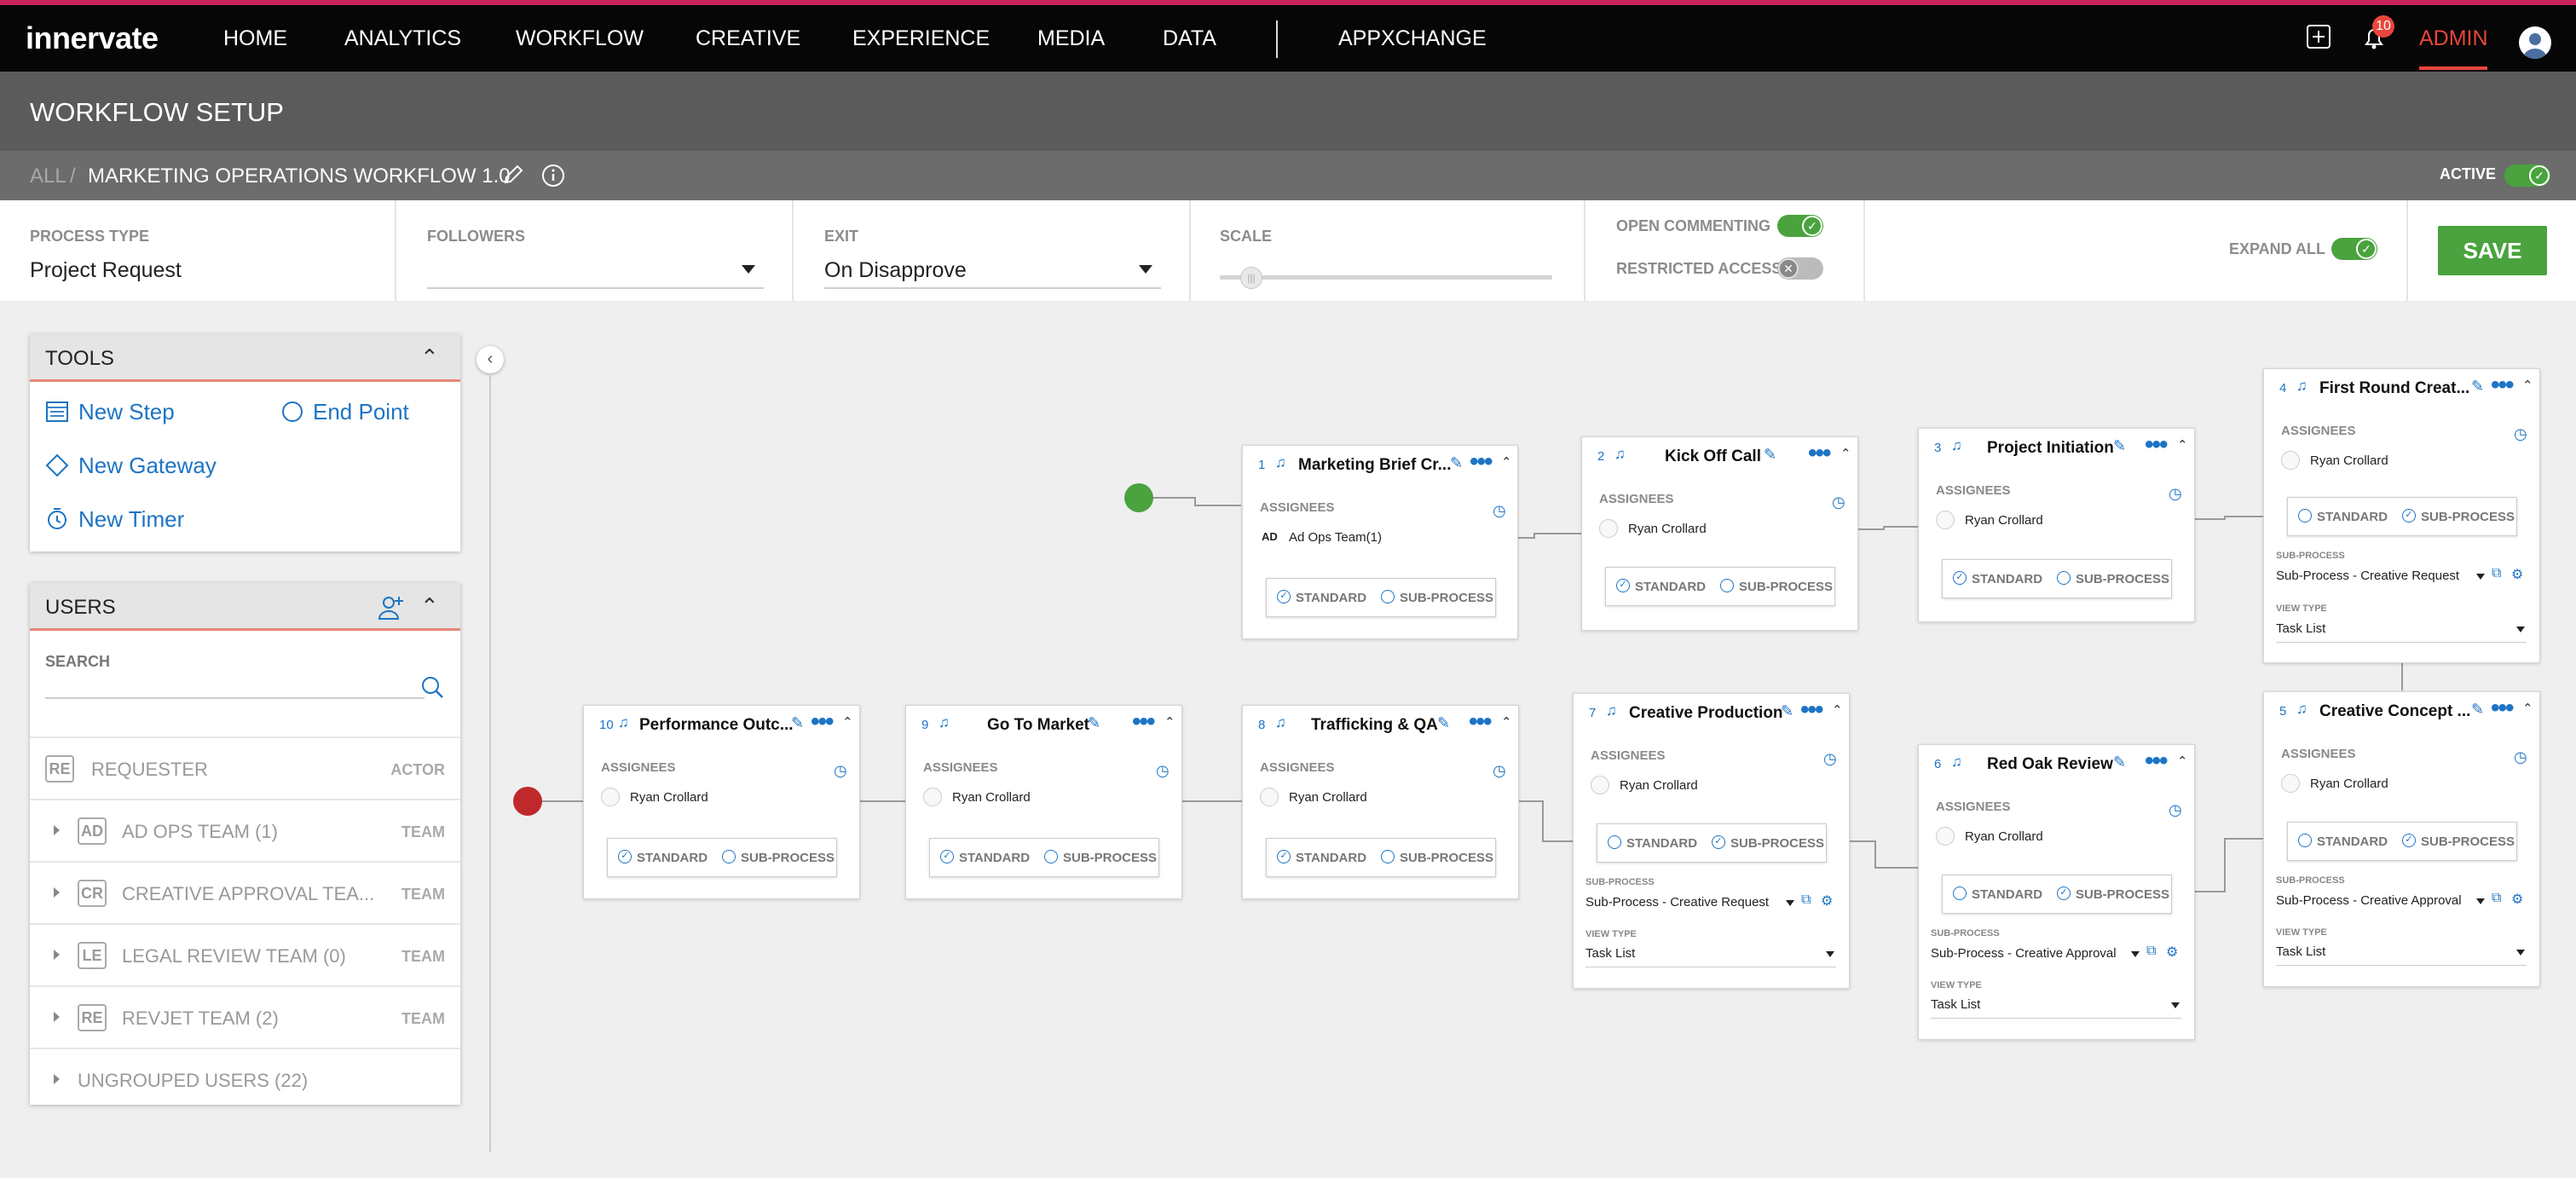  What do you see at coordinates (1138, 497) in the screenshot?
I see `start-point` at bounding box center [1138, 497].